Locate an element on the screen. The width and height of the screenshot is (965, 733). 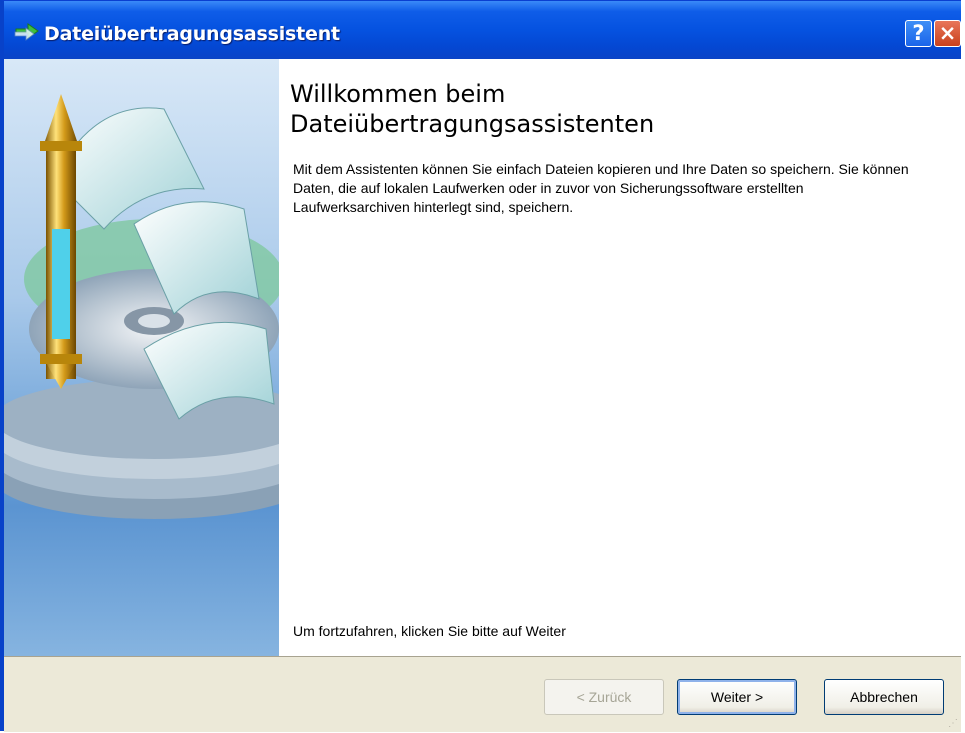
transfer-app-icon is located at coordinates (26, 32).